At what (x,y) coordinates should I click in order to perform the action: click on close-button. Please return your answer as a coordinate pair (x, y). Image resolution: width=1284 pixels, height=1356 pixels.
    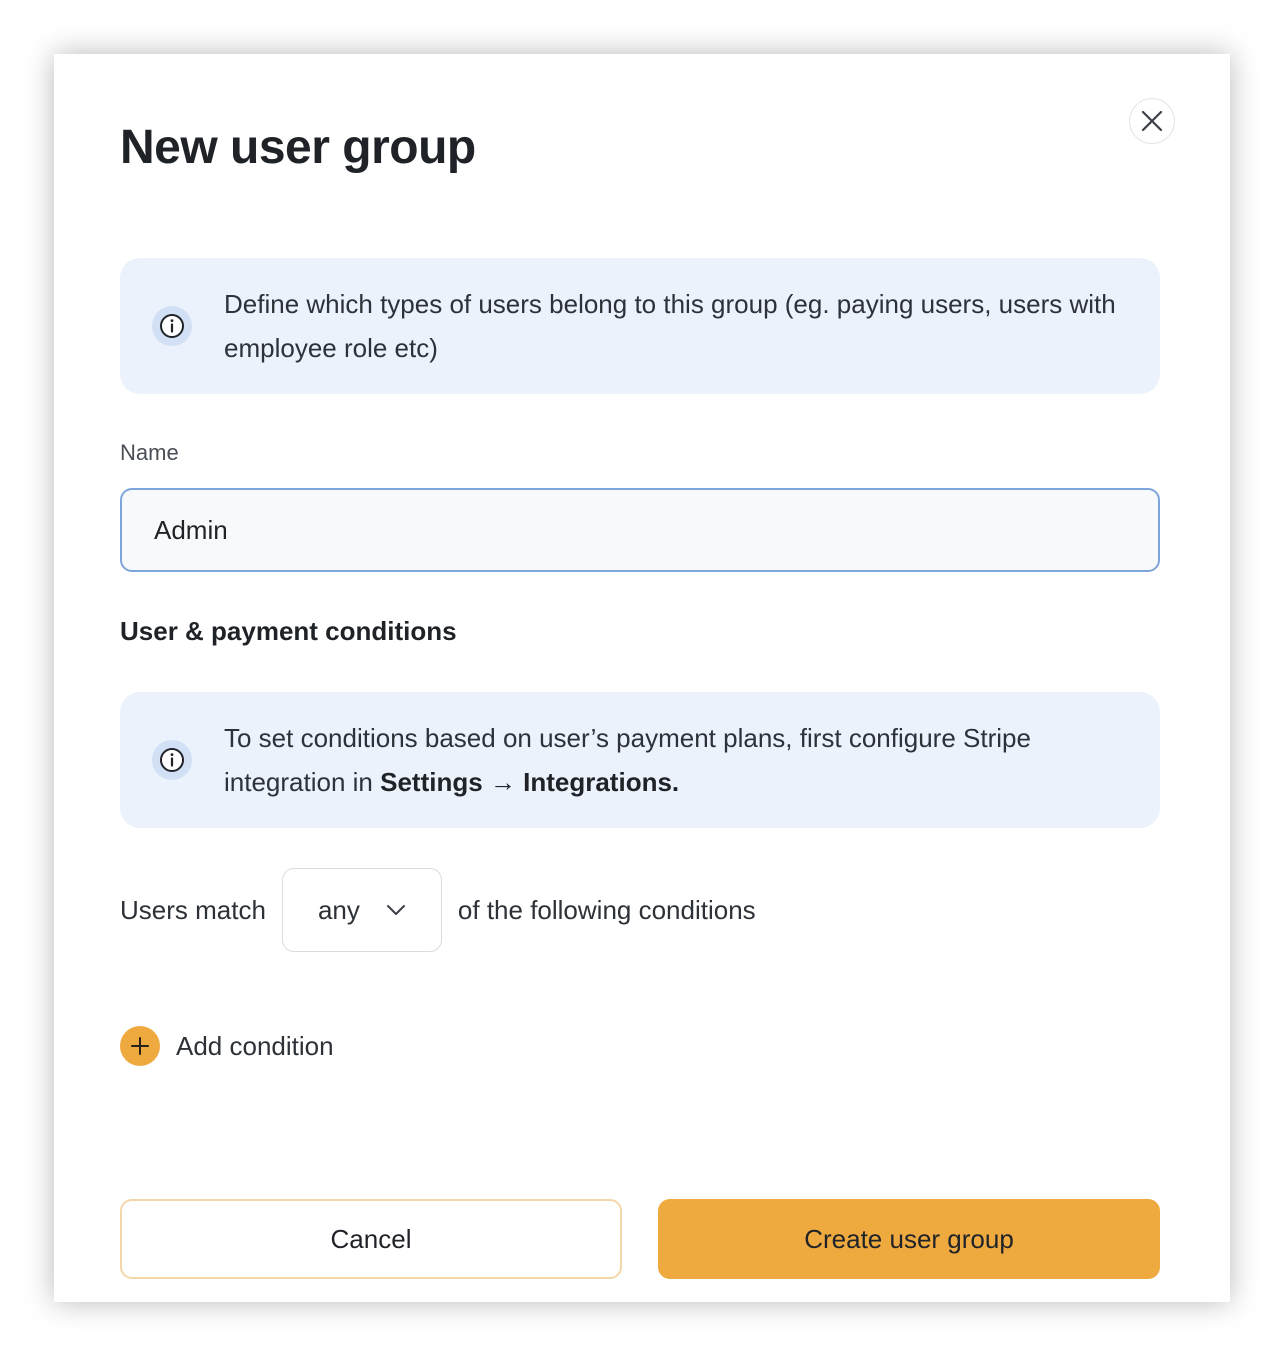
    Looking at the image, I should click on (1152, 121).